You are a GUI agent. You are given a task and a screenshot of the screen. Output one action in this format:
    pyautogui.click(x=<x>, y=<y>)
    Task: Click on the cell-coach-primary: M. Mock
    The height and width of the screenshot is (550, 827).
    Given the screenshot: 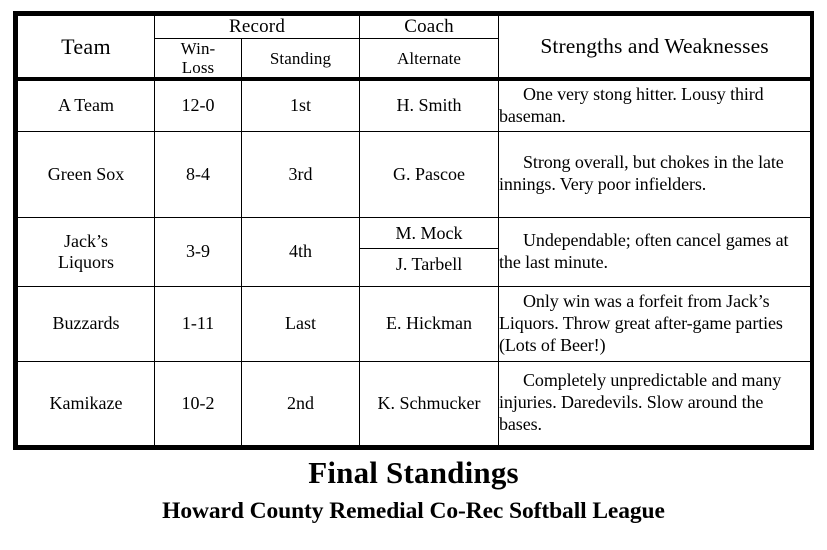 What is the action you would take?
    pyautogui.click(x=429, y=232)
    